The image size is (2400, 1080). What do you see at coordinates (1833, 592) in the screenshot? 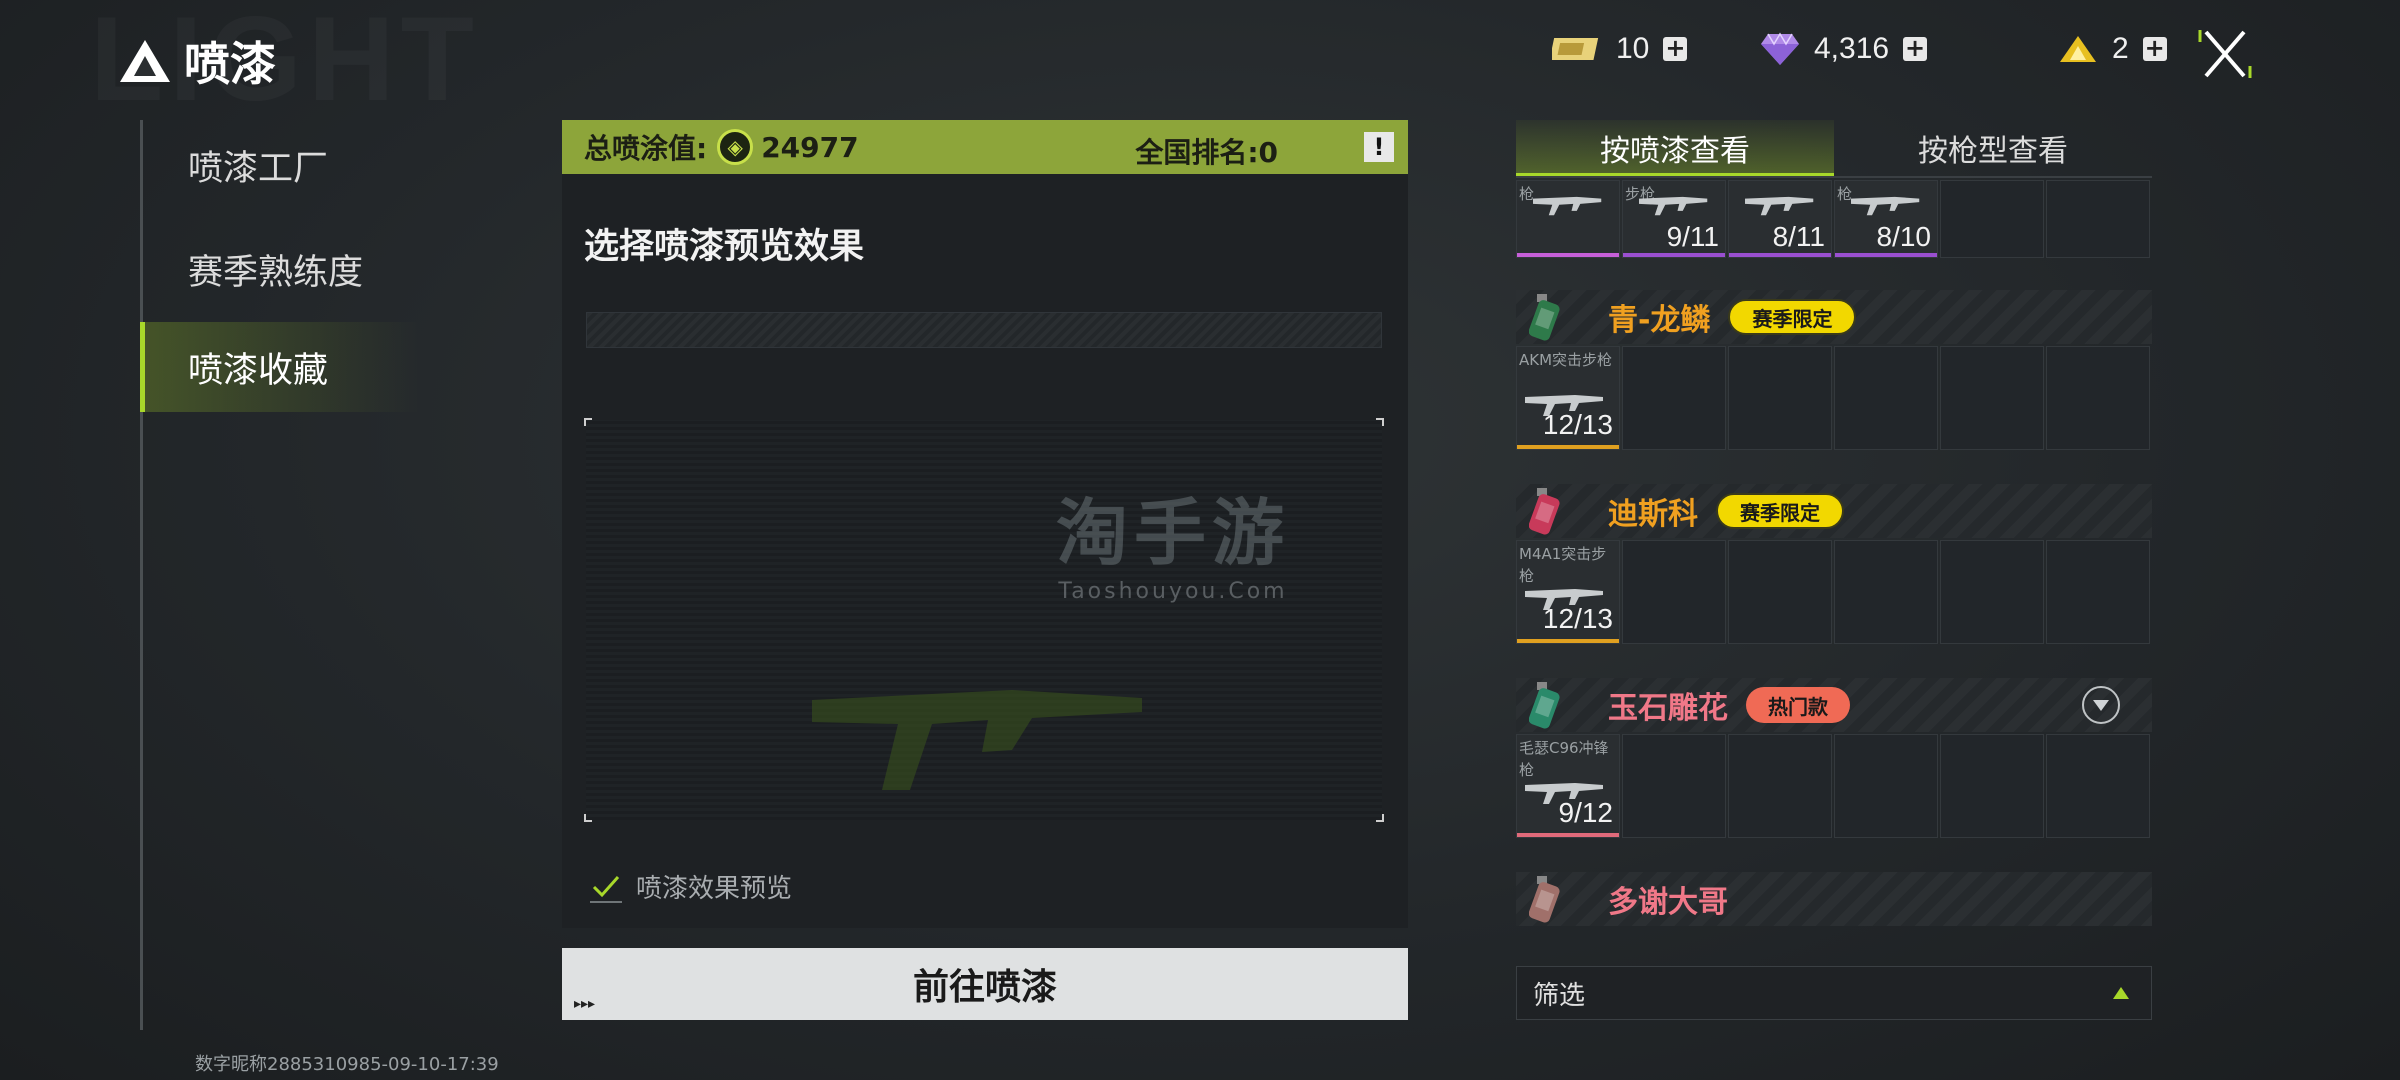
I see `weapon-row: M4A1突击步枪 12/13` at bounding box center [1833, 592].